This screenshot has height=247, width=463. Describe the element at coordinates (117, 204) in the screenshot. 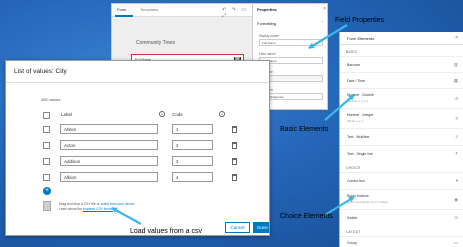

I see `select-from-device-link: select from your device.` at that location.